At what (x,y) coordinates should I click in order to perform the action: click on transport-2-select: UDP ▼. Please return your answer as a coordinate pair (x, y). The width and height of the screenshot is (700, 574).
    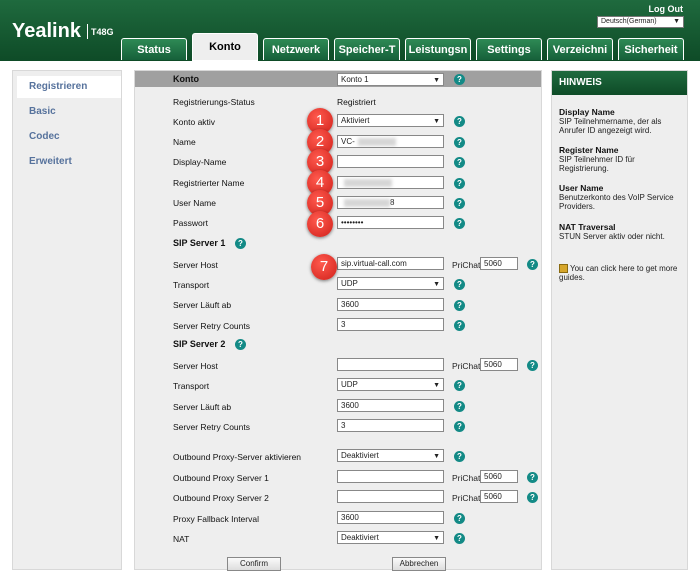
    Looking at the image, I should click on (390, 384).